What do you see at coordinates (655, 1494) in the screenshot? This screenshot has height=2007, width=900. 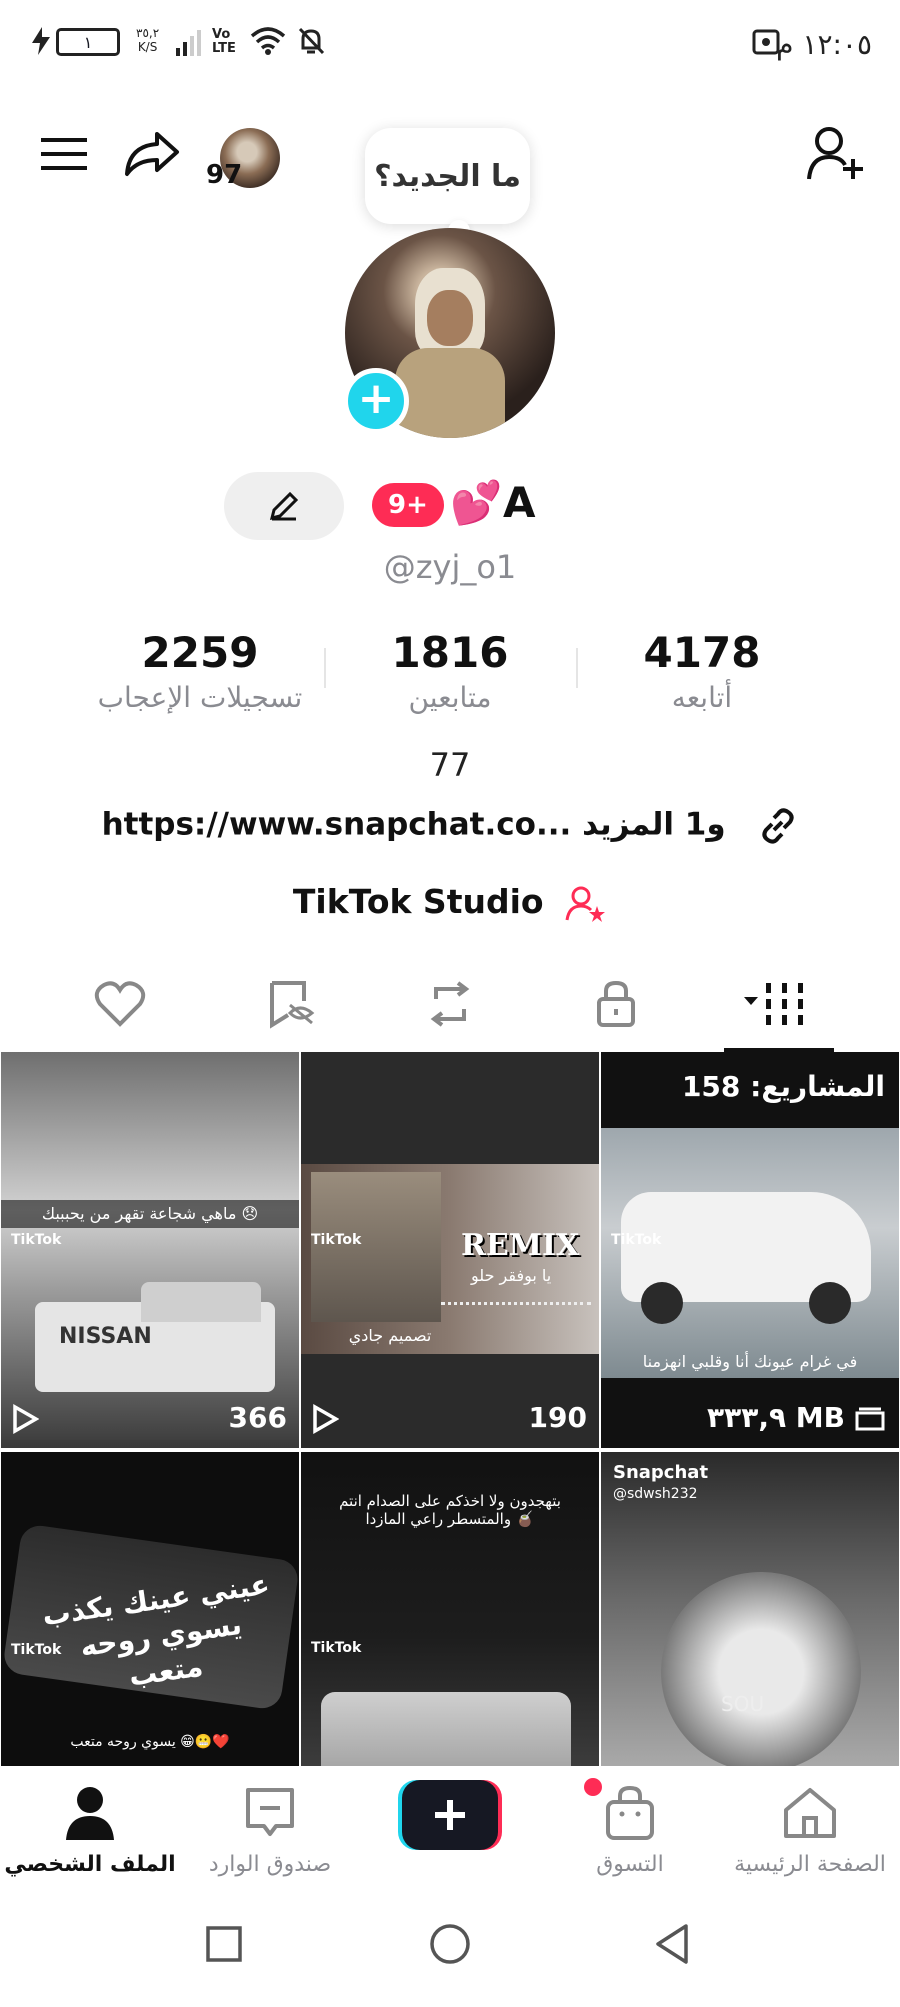 I see `snapchat-handle: @sdwsh232` at bounding box center [655, 1494].